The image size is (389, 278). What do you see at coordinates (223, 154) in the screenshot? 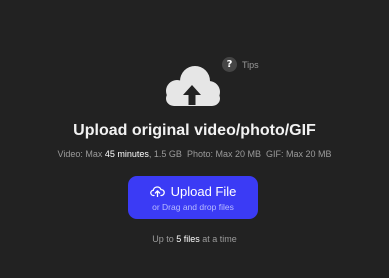
I see `photo-limit: Photo: Max 20 MB` at bounding box center [223, 154].